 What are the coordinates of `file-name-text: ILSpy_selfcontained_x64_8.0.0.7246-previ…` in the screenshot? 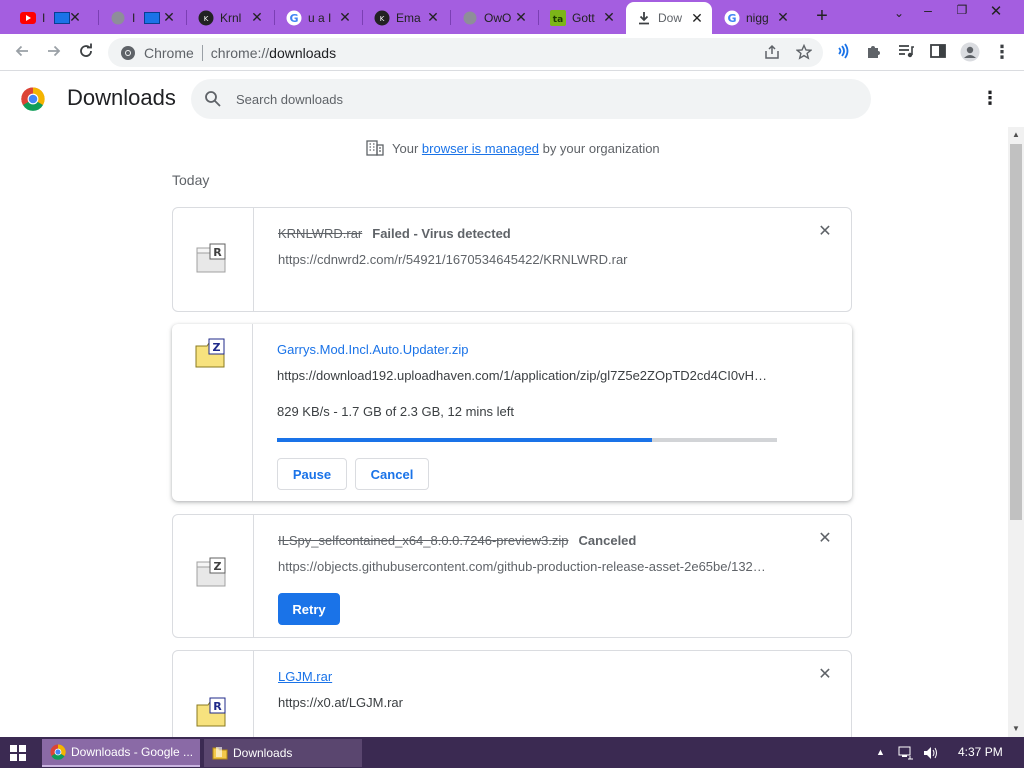 It's located at (423, 540).